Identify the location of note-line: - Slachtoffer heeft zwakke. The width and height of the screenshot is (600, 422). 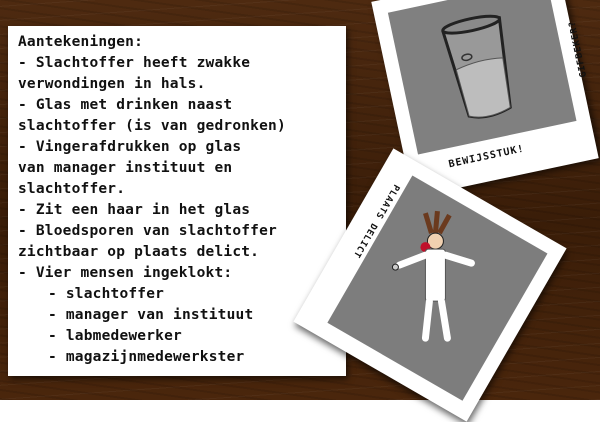
(134, 63).